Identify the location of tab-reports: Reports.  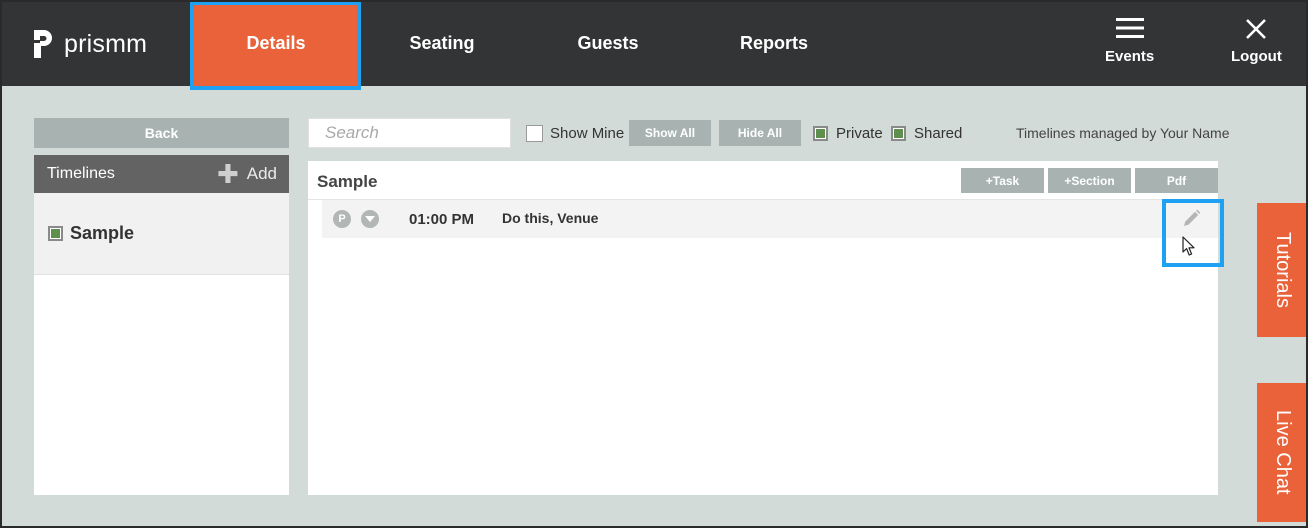
(774, 43).